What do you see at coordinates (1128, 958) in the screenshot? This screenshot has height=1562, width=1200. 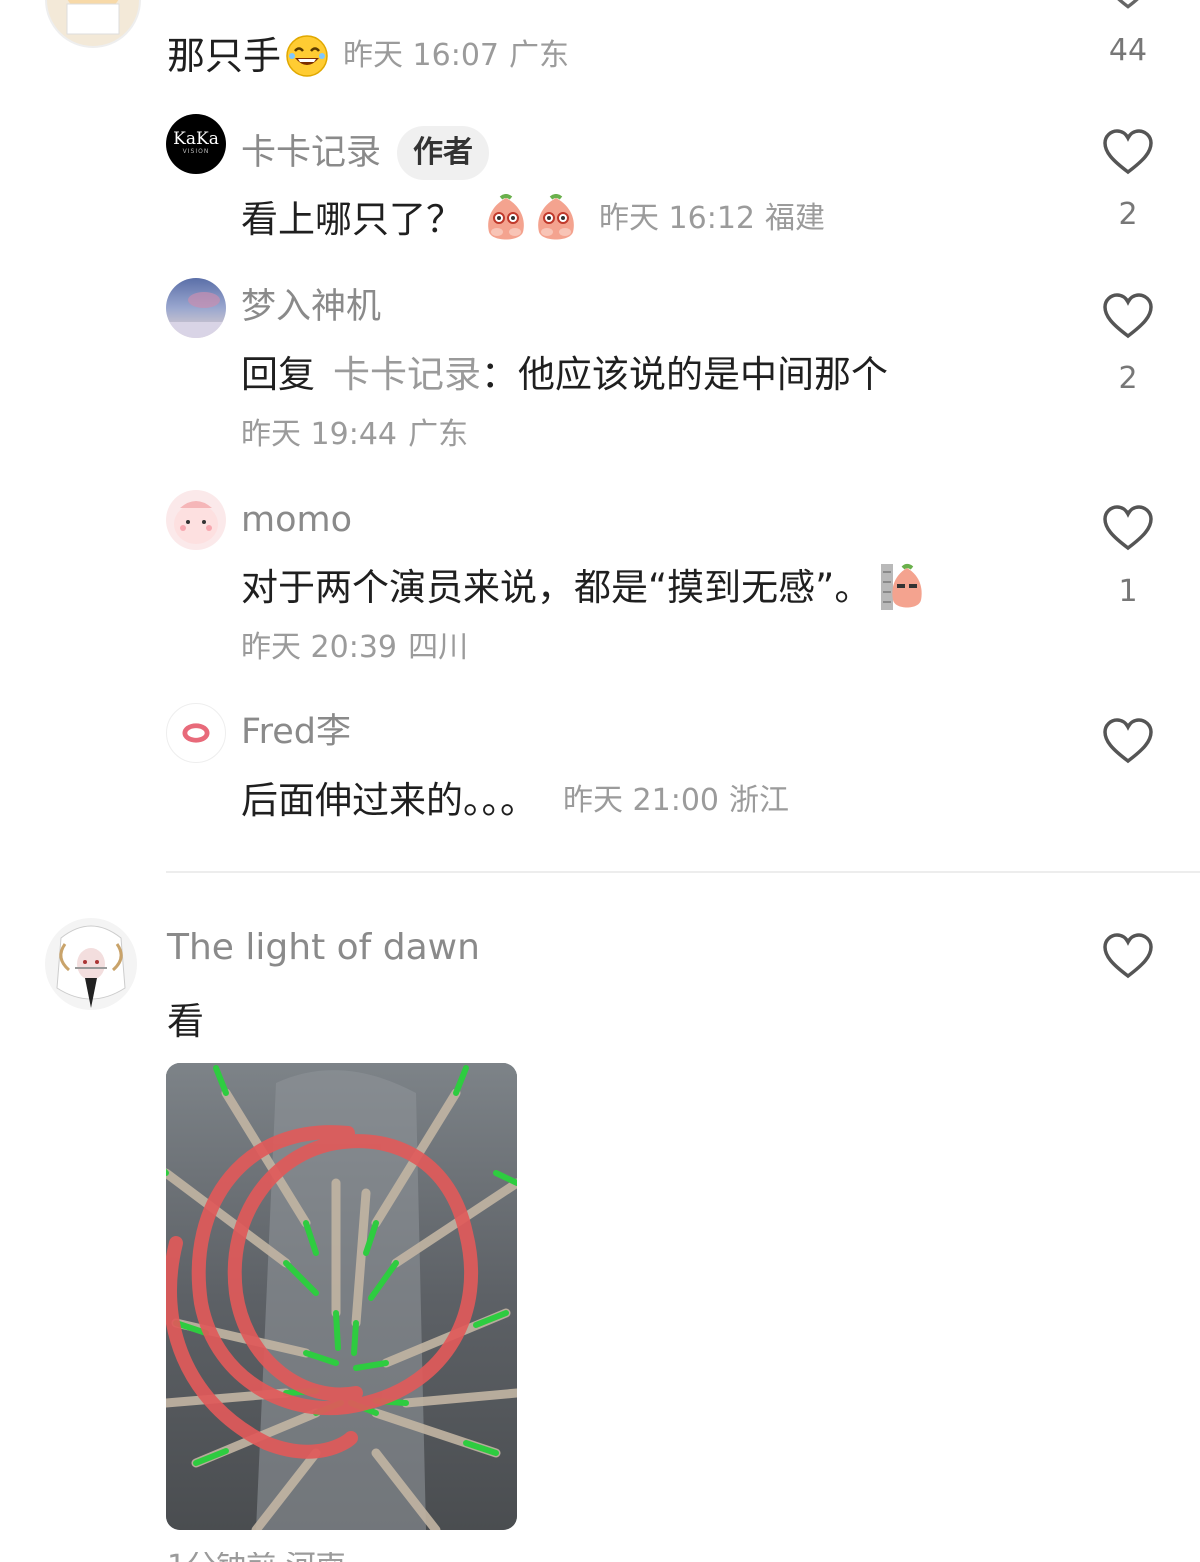 I see `comment-heart-icon` at bounding box center [1128, 958].